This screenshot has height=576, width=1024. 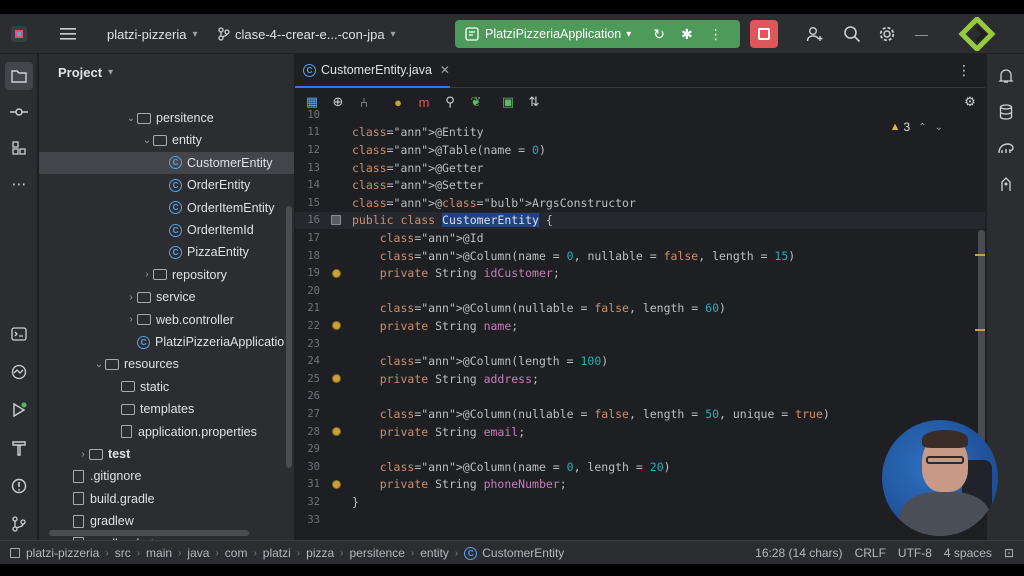 What do you see at coordinates (19, 448) in the screenshot?
I see `build-hammer-icon` at bounding box center [19, 448].